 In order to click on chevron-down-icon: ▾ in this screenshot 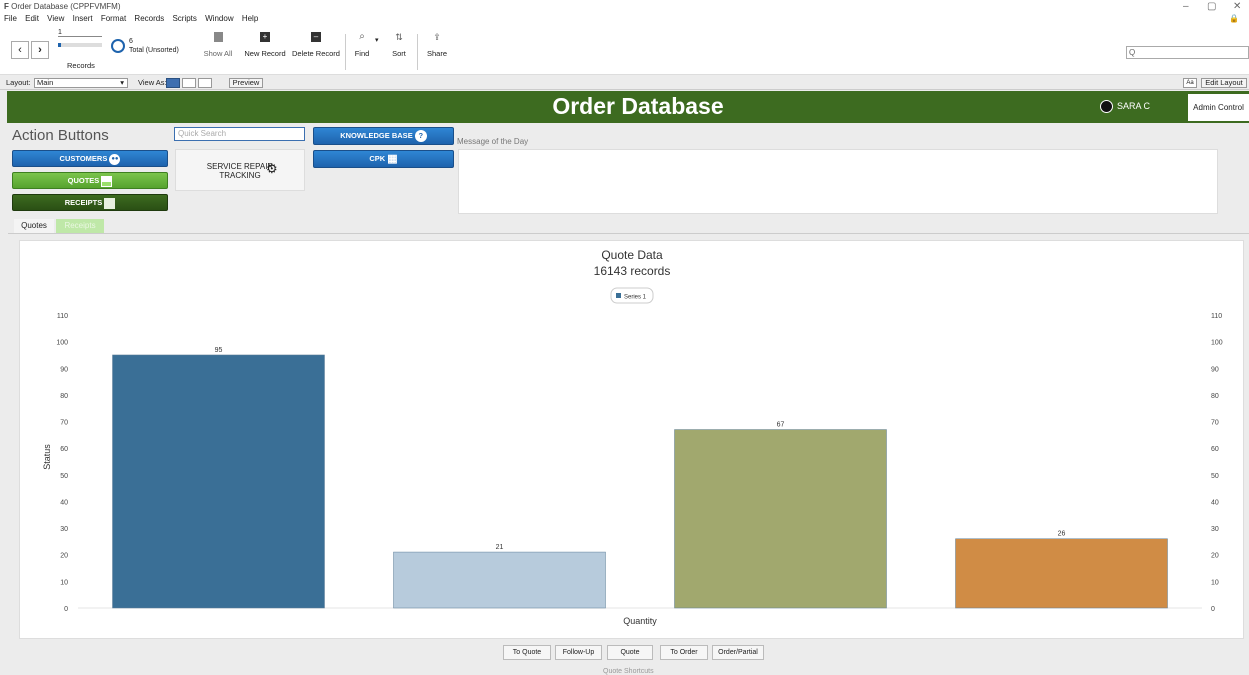, I will do `click(122, 82)`.